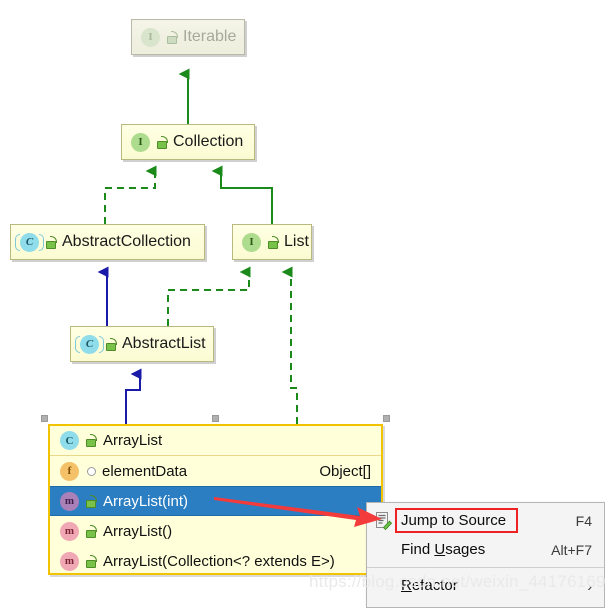  I want to click on menu-item-label: Find Usages, so click(443, 549).